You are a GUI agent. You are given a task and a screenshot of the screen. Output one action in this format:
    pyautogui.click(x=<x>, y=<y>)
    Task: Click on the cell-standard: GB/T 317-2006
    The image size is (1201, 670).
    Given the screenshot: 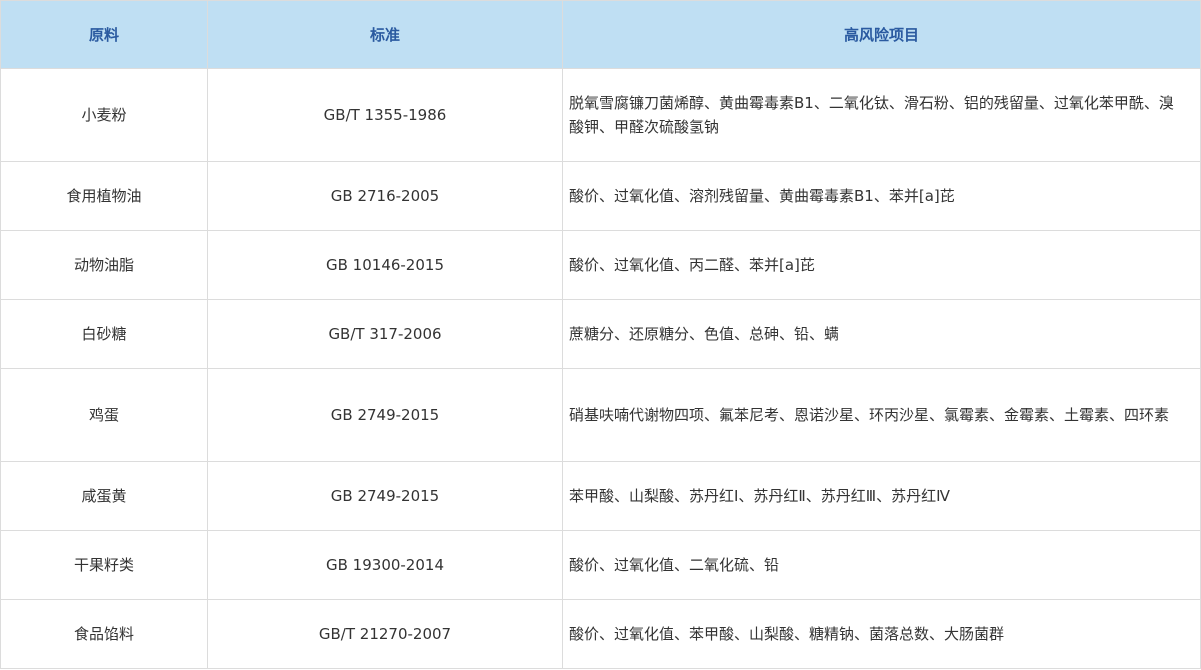 What is the action you would take?
    pyautogui.click(x=385, y=334)
    